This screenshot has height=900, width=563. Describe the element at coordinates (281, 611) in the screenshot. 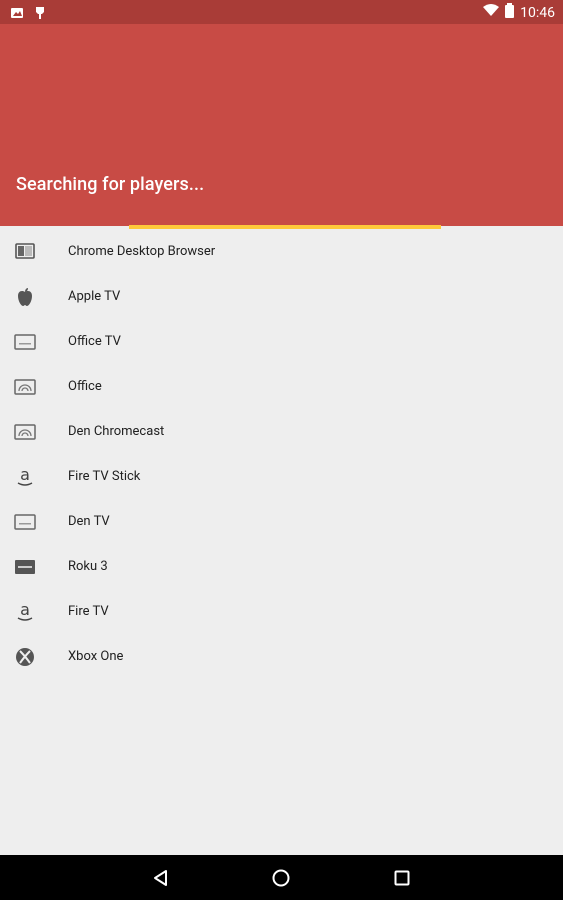

I see `list-item: a Fire TV` at that location.